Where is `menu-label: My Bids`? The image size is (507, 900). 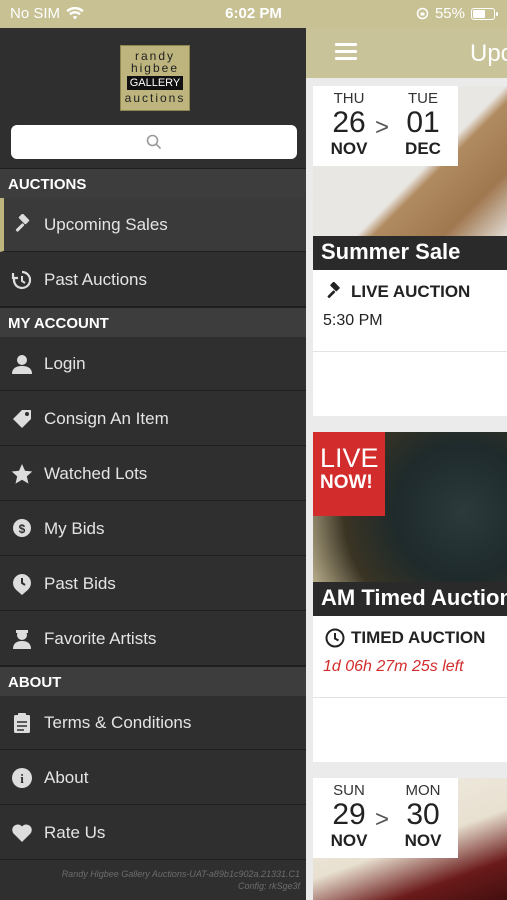 menu-label: My Bids is located at coordinates (74, 528).